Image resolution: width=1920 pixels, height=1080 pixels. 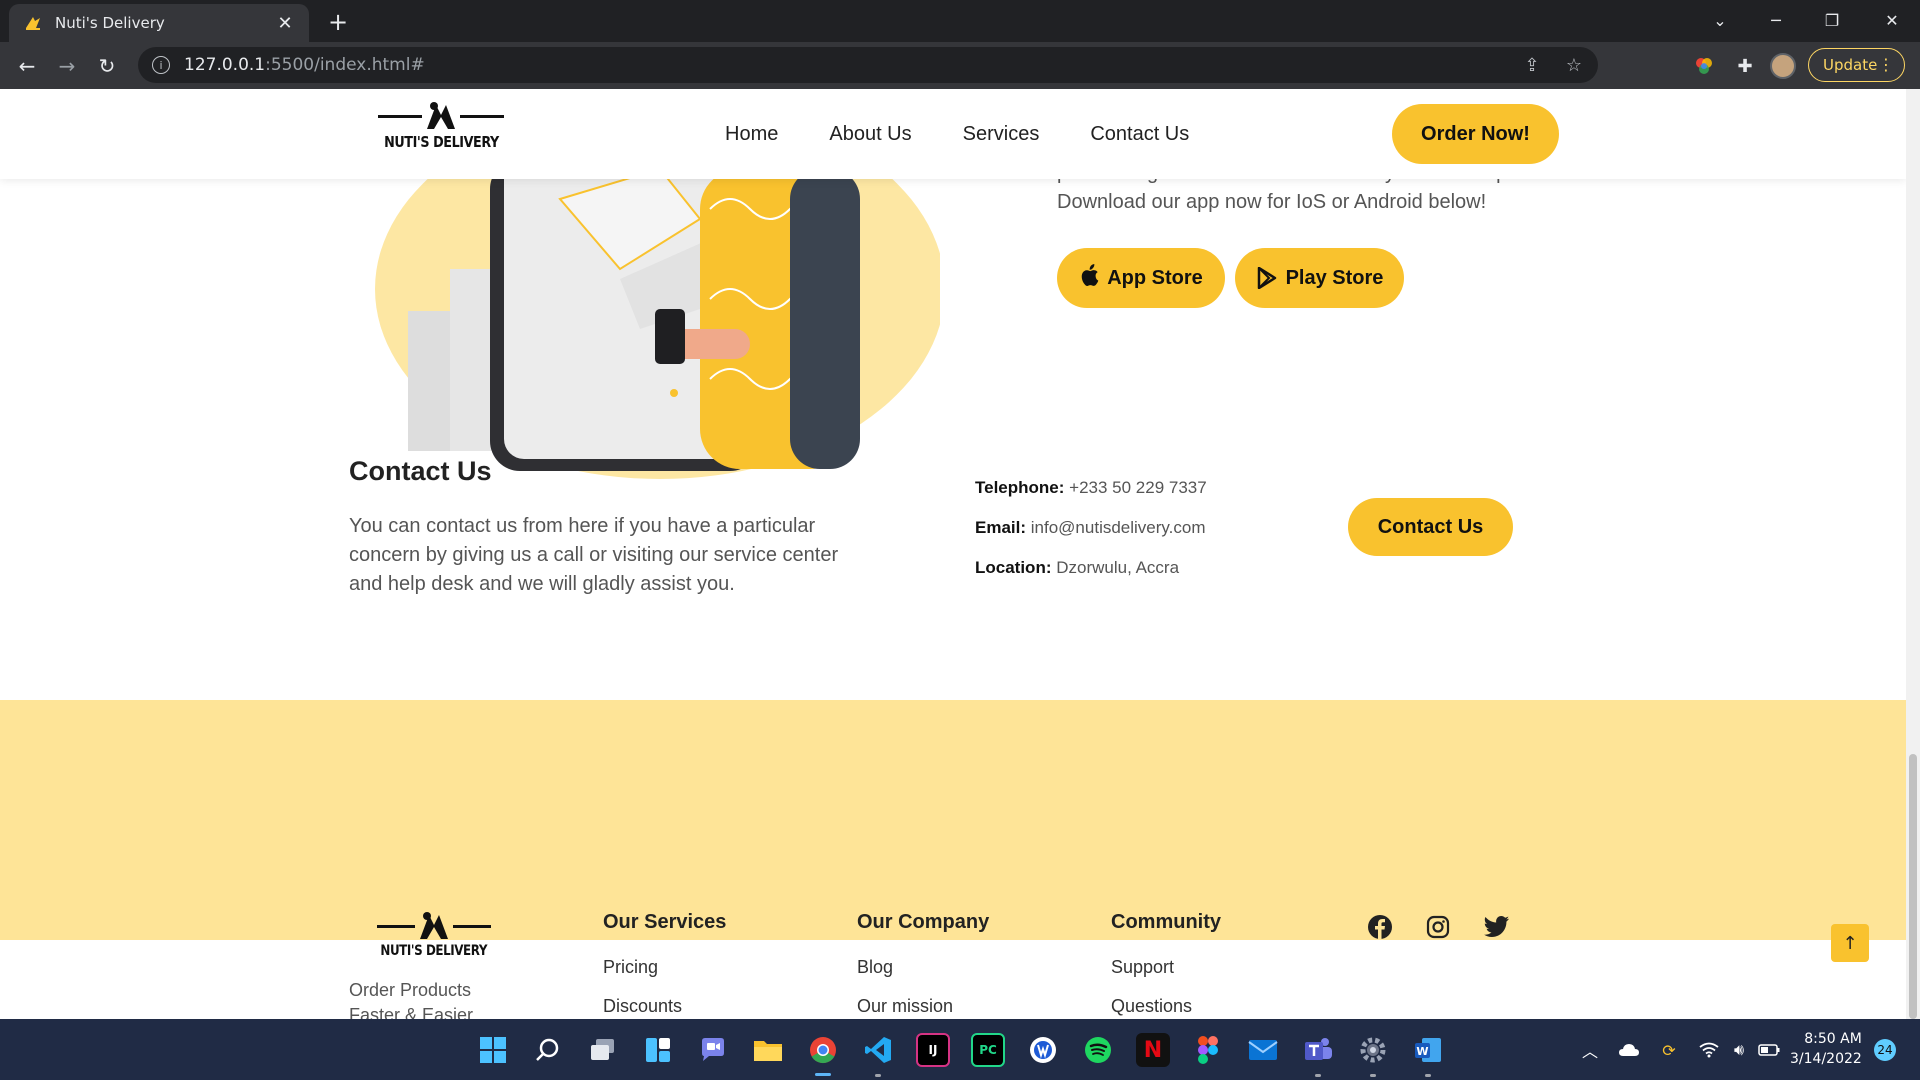 What do you see at coordinates (1318, 1050) in the screenshot?
I see `teams-icon` at bounding box center [1318, 1050].